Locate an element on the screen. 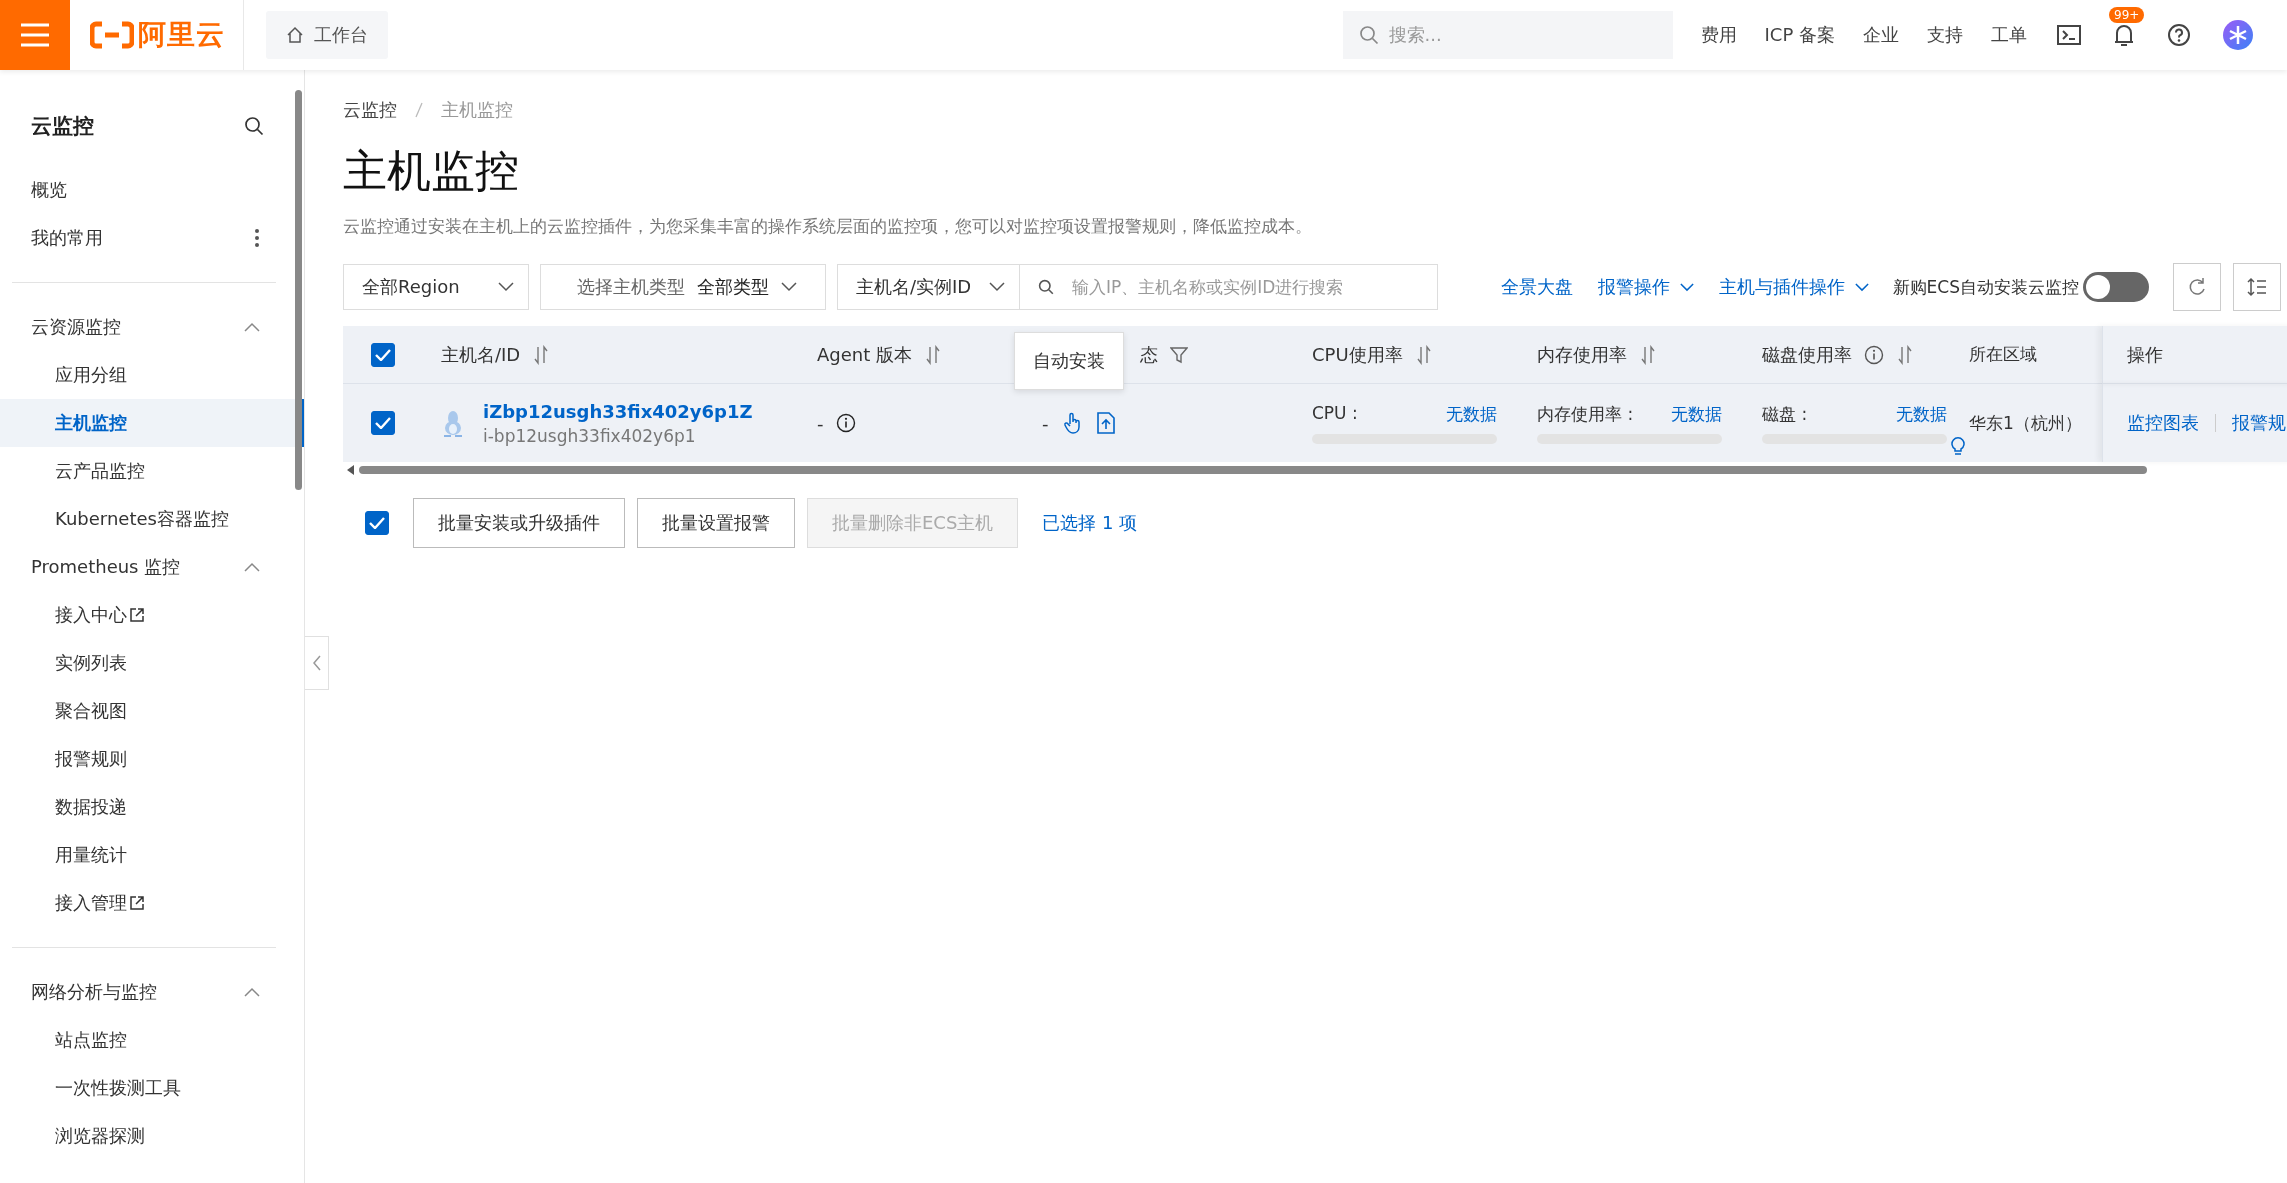 The height and width of the screenshot is (1183, 2287). refresh-icon is located at coordinates (2197, 287).